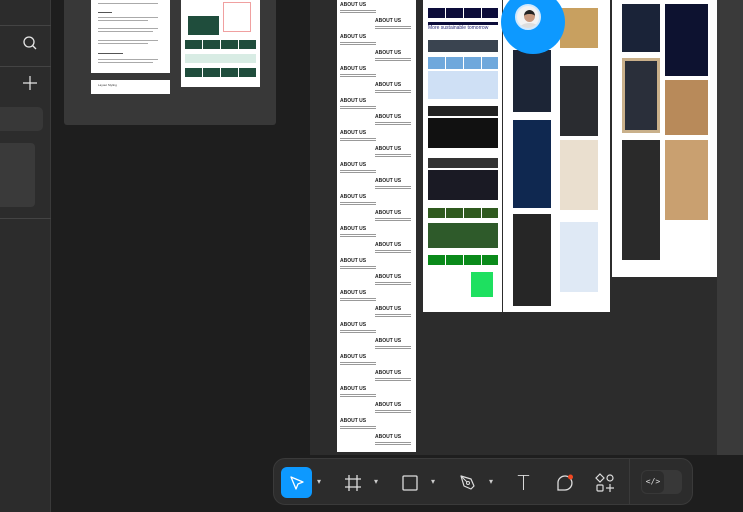 This screenshot has height=512, width=743. I want to click on section-frame: Layout Styling, so click(170, 62).